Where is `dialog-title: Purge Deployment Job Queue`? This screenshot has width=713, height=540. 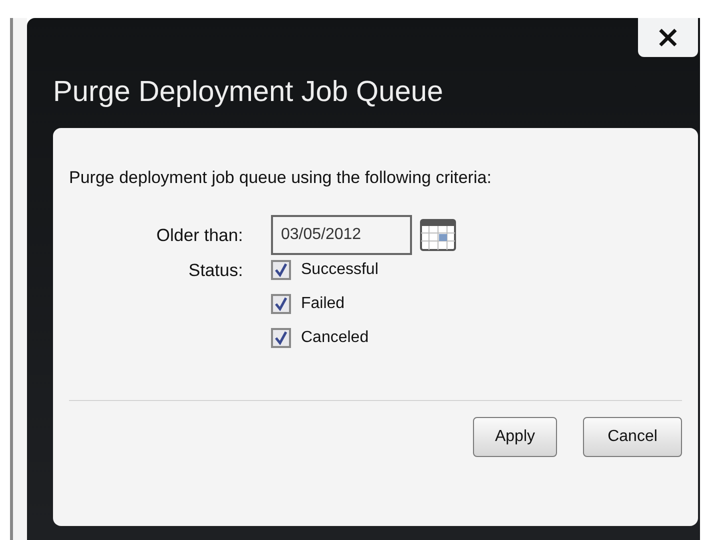 dialog-title: Purge Deployment Job Queue is located at coordinates (248, 92).